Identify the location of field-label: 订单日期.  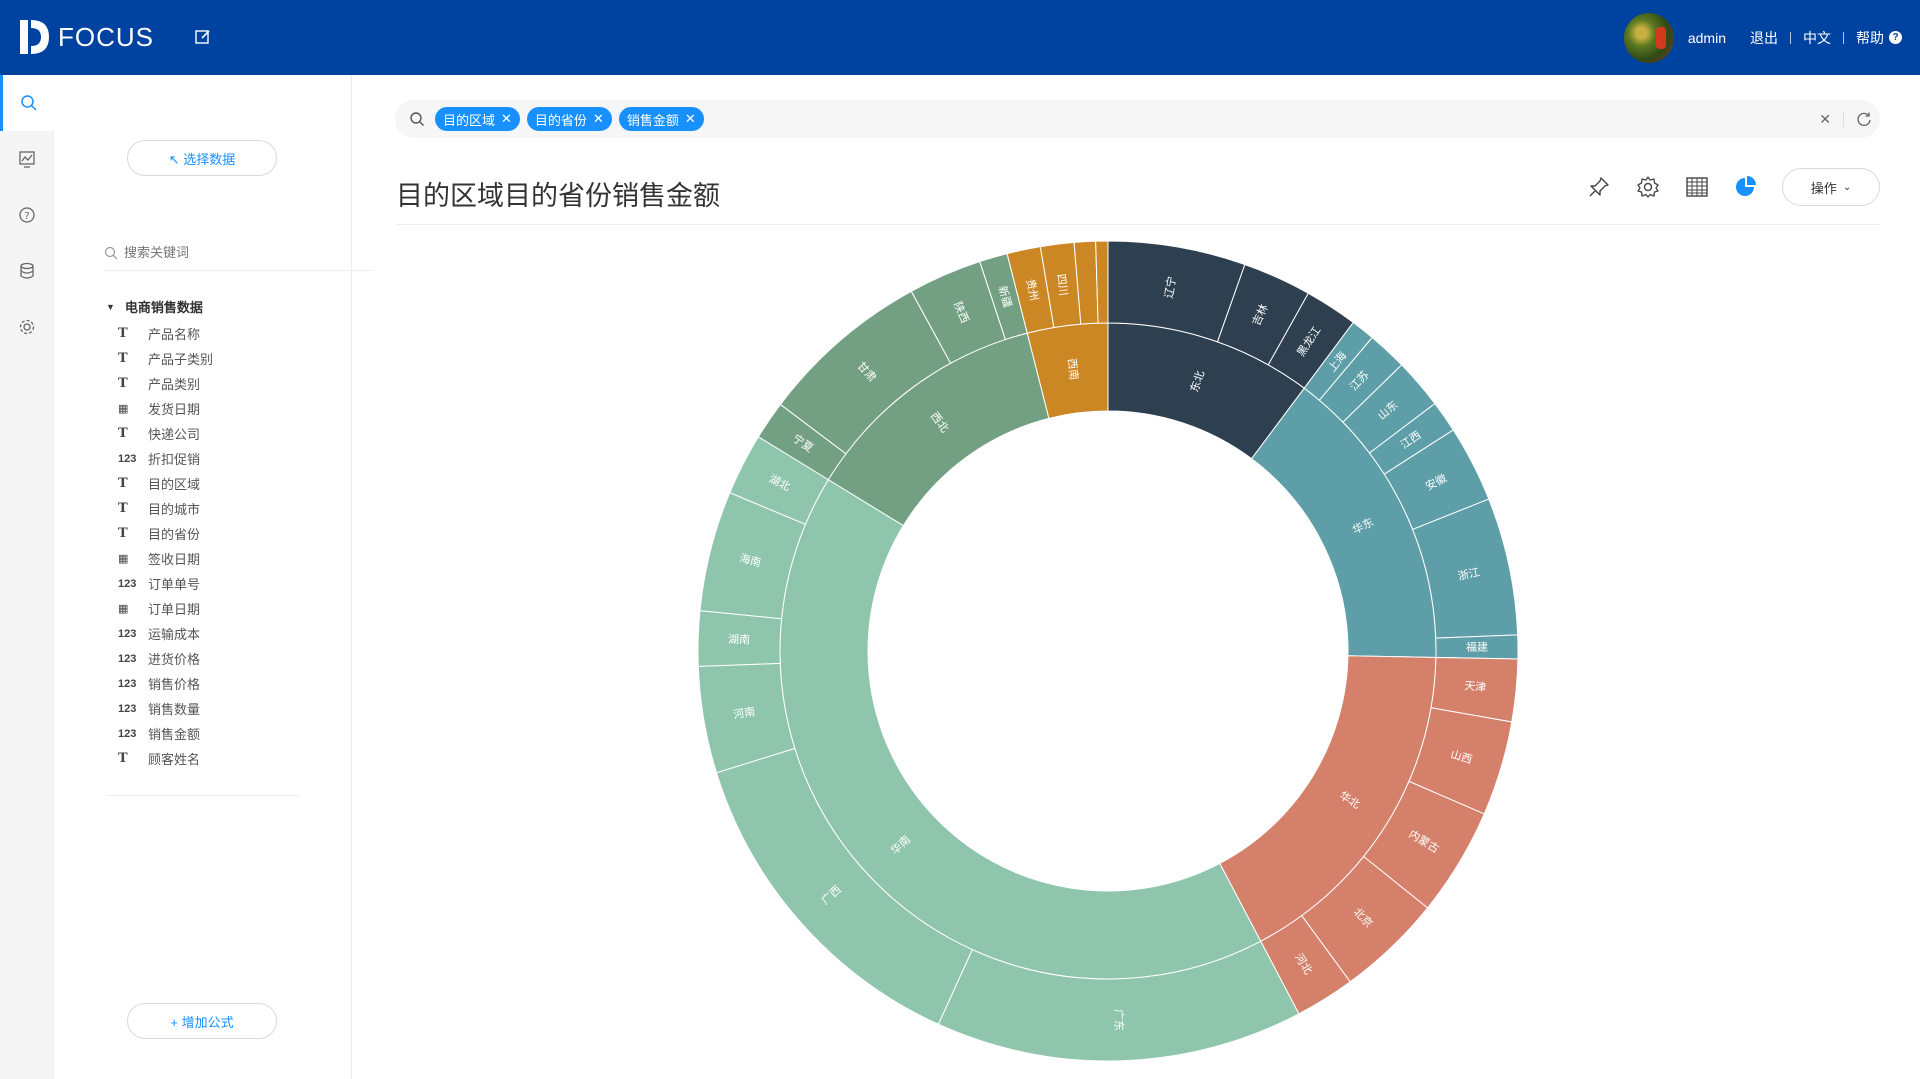
(174, 609).